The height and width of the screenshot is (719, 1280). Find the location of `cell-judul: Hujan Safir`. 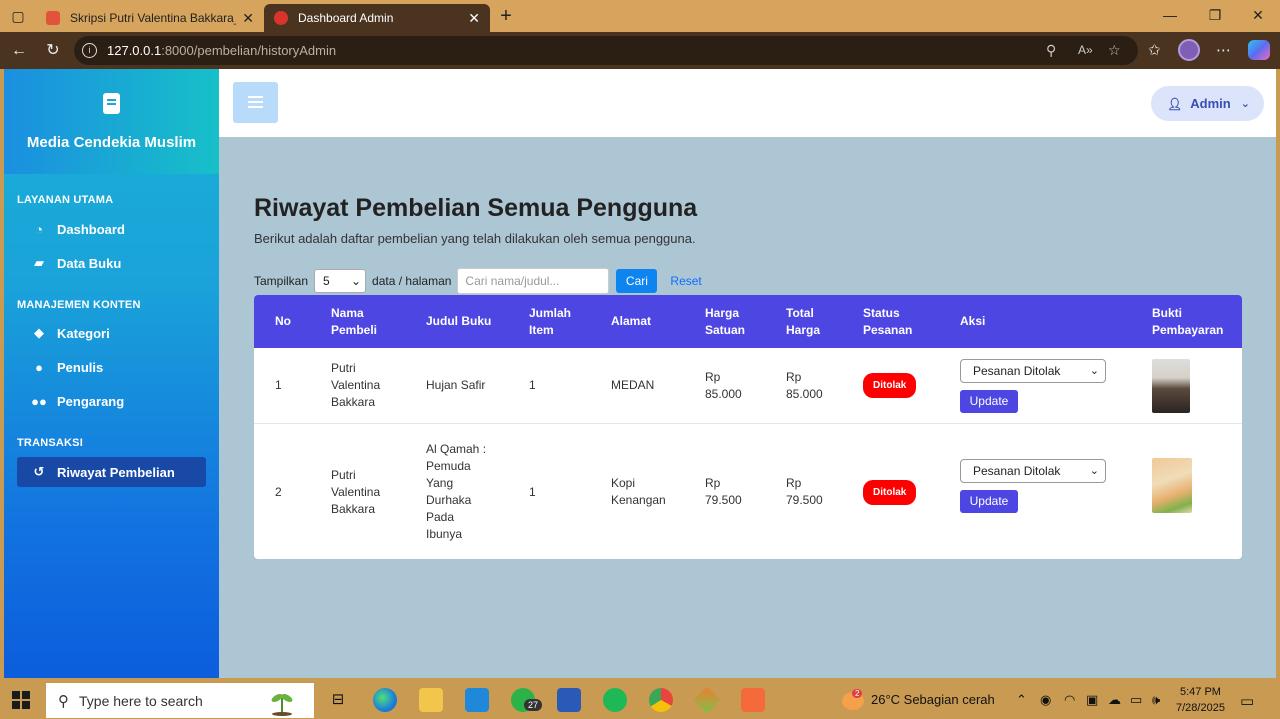

cell-judul: Hujan Safir is located at coordinates (456, 385).